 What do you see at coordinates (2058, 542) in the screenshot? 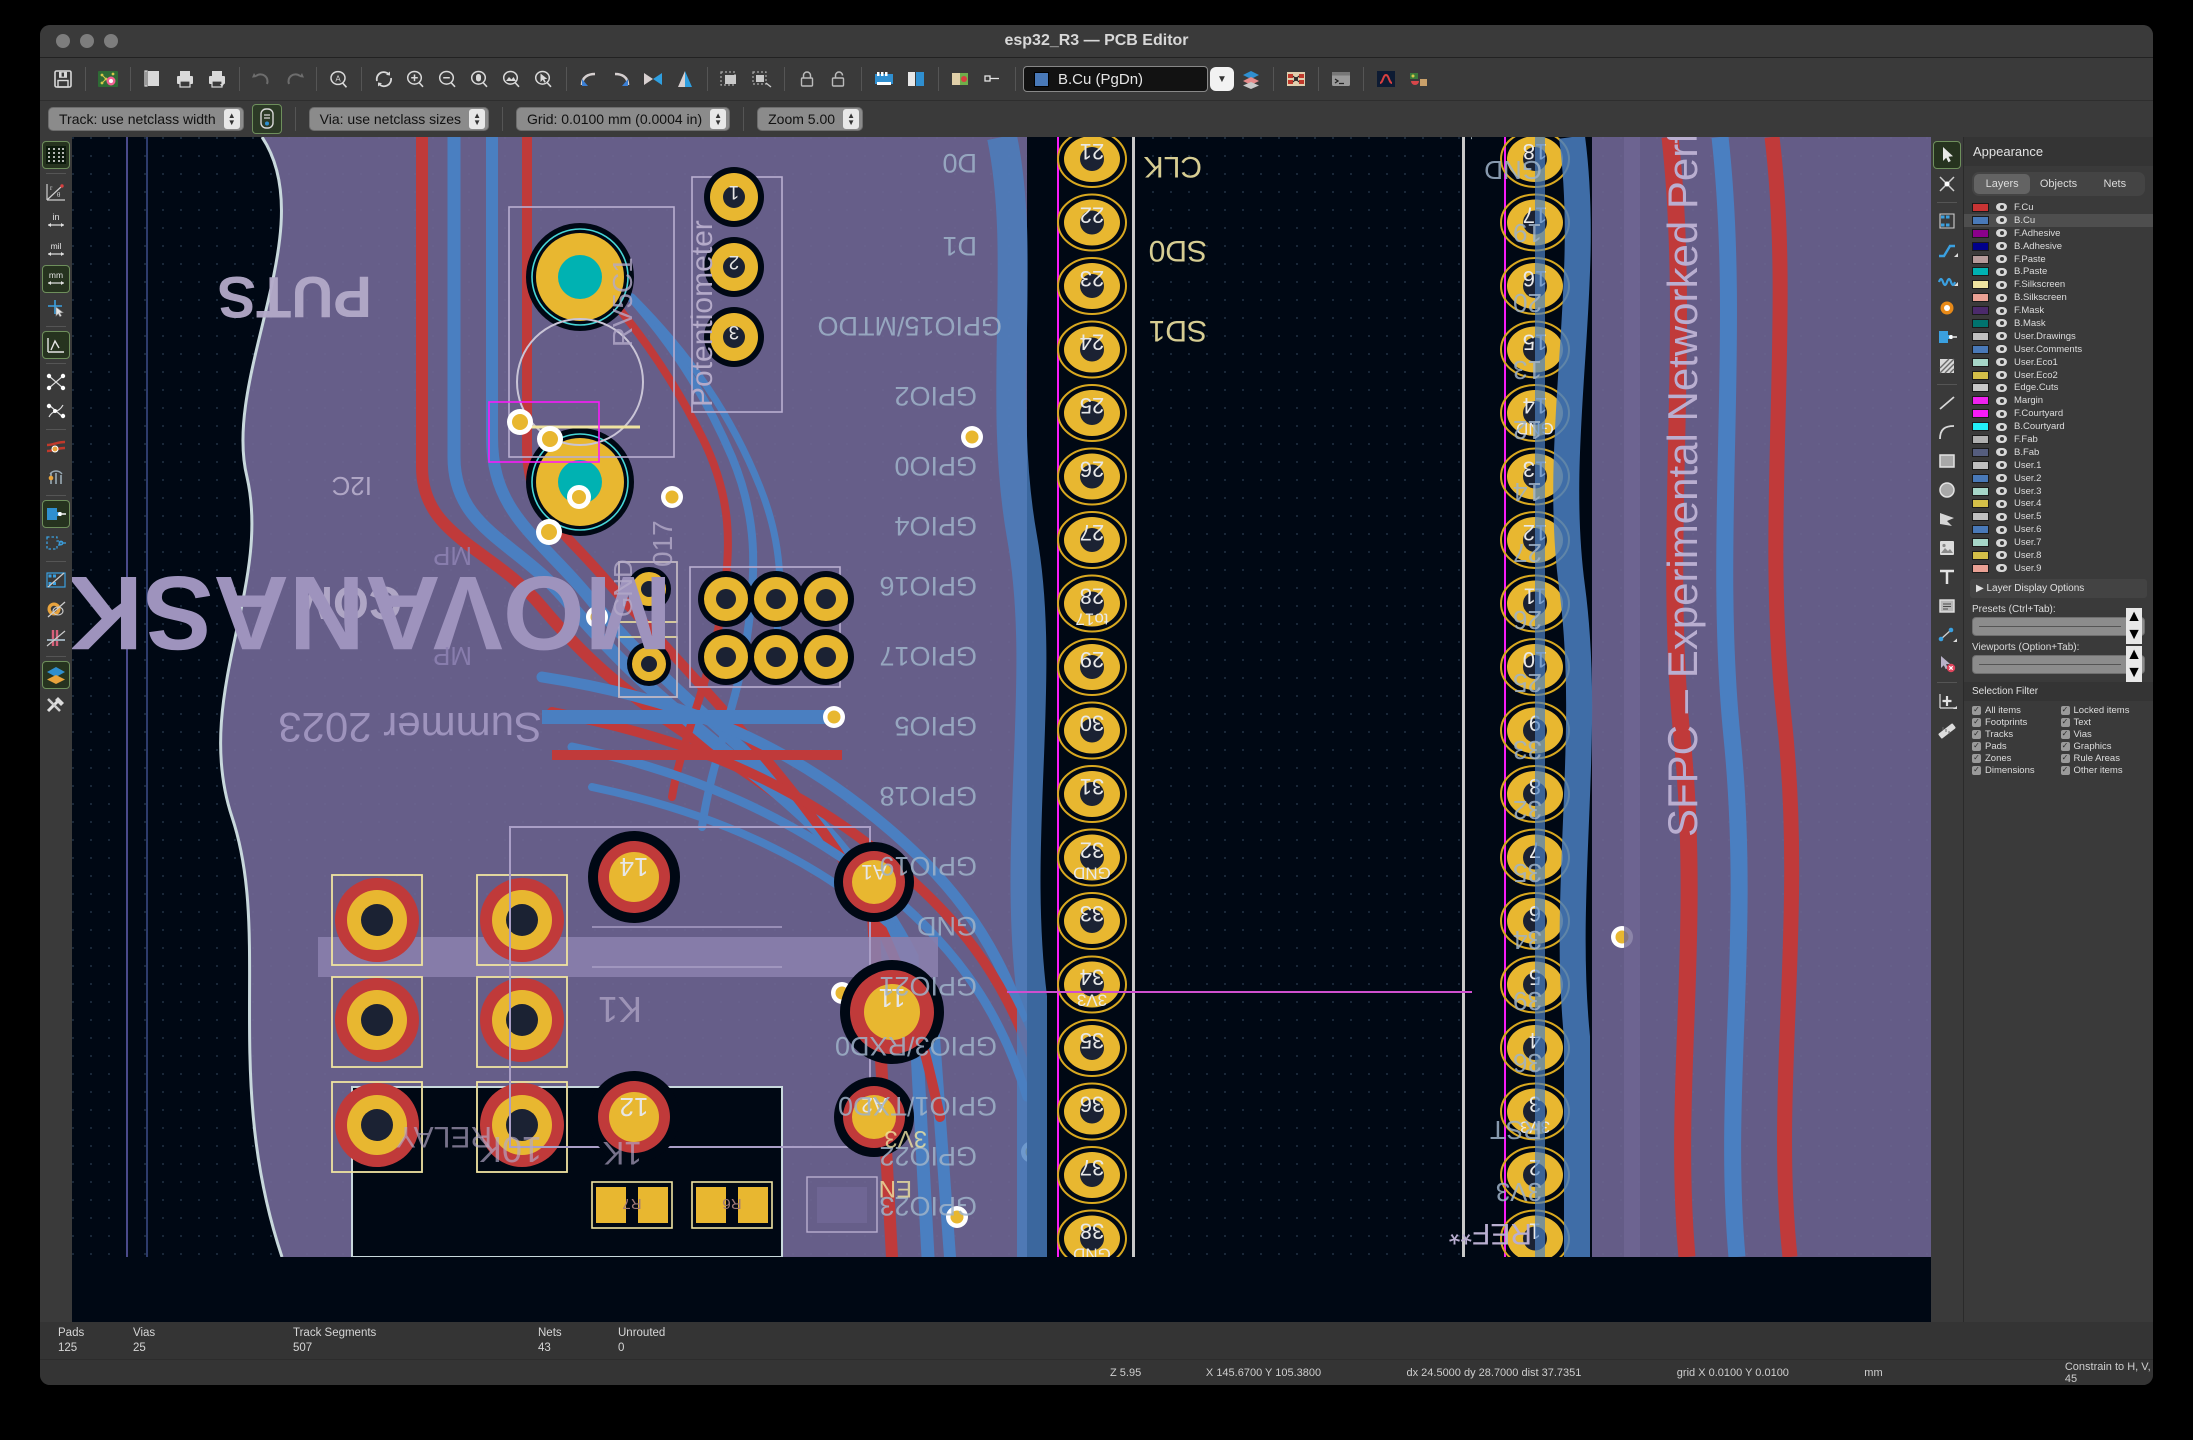
I see `layer-row-user-7: User.7` at bounding box center [2058, 542].